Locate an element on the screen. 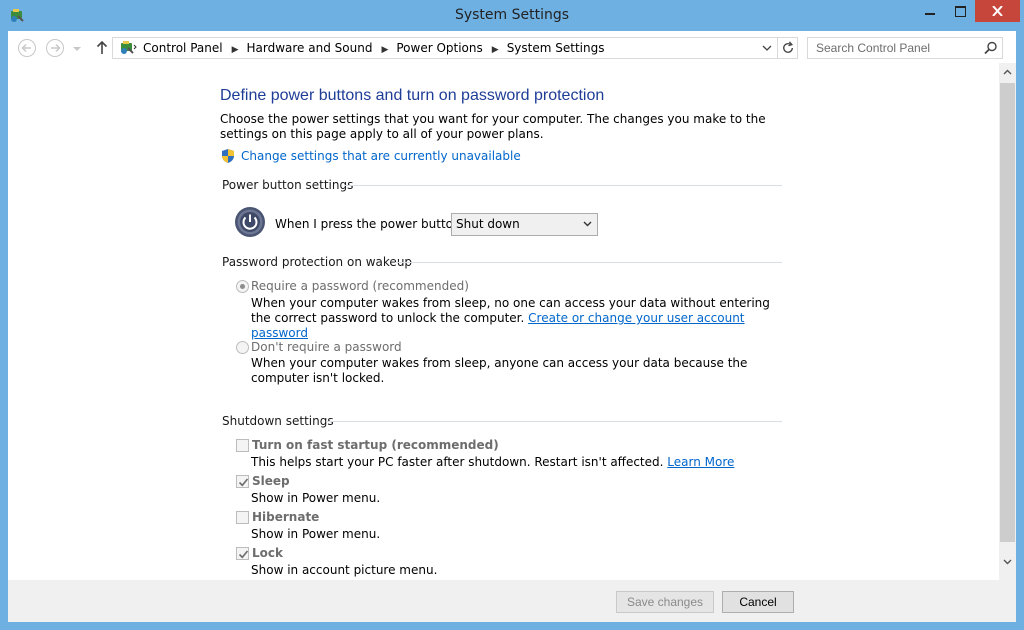 This screenshot has height=630, width=1024. title-bar: System Settings is located at coordinates (512, 15).